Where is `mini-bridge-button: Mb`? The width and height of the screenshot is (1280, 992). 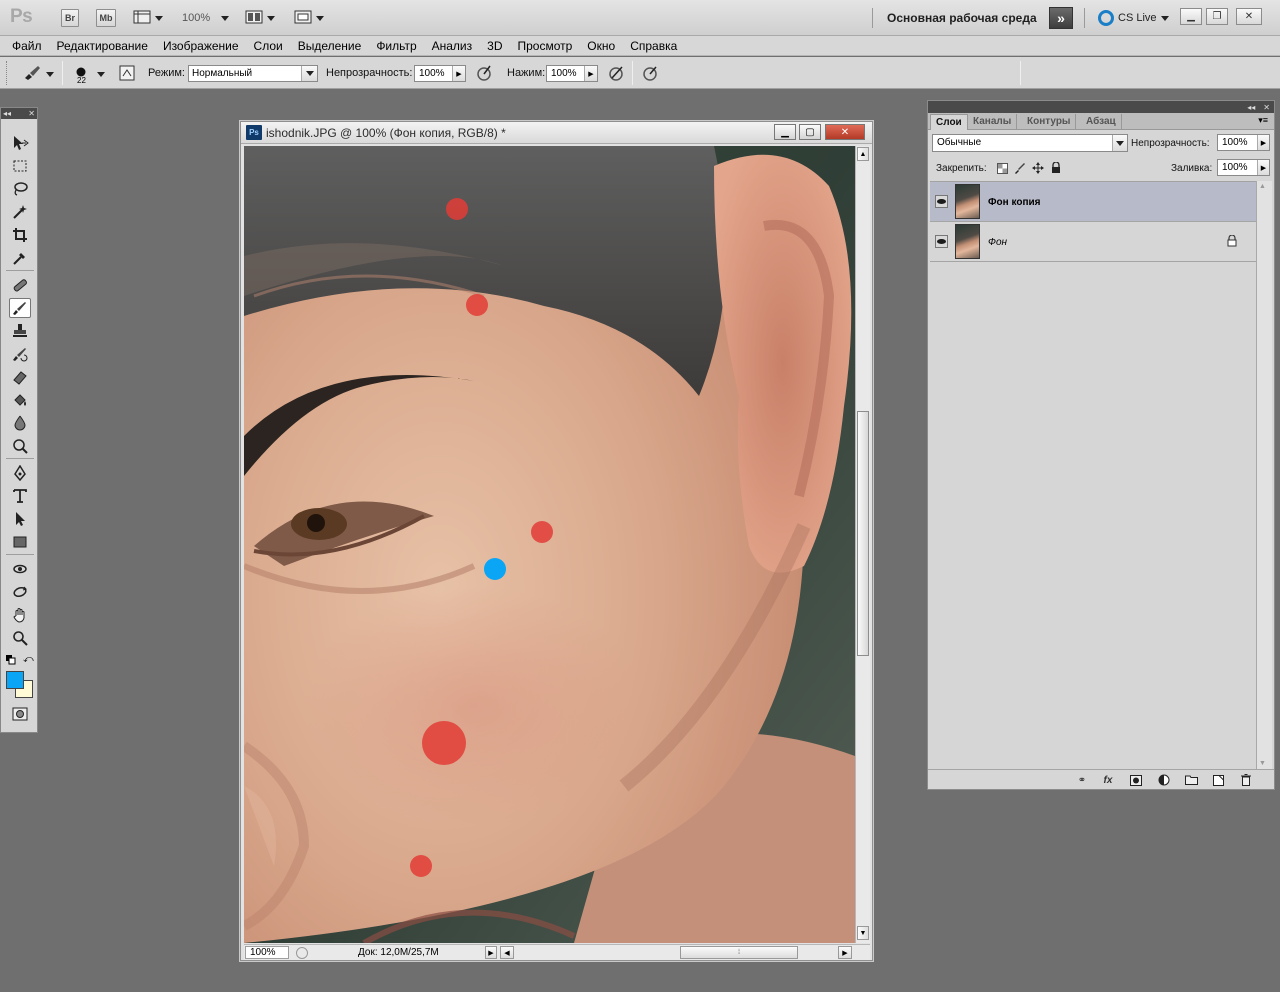
mini-bridge-button: Mb is located at coordinates (106, 18).